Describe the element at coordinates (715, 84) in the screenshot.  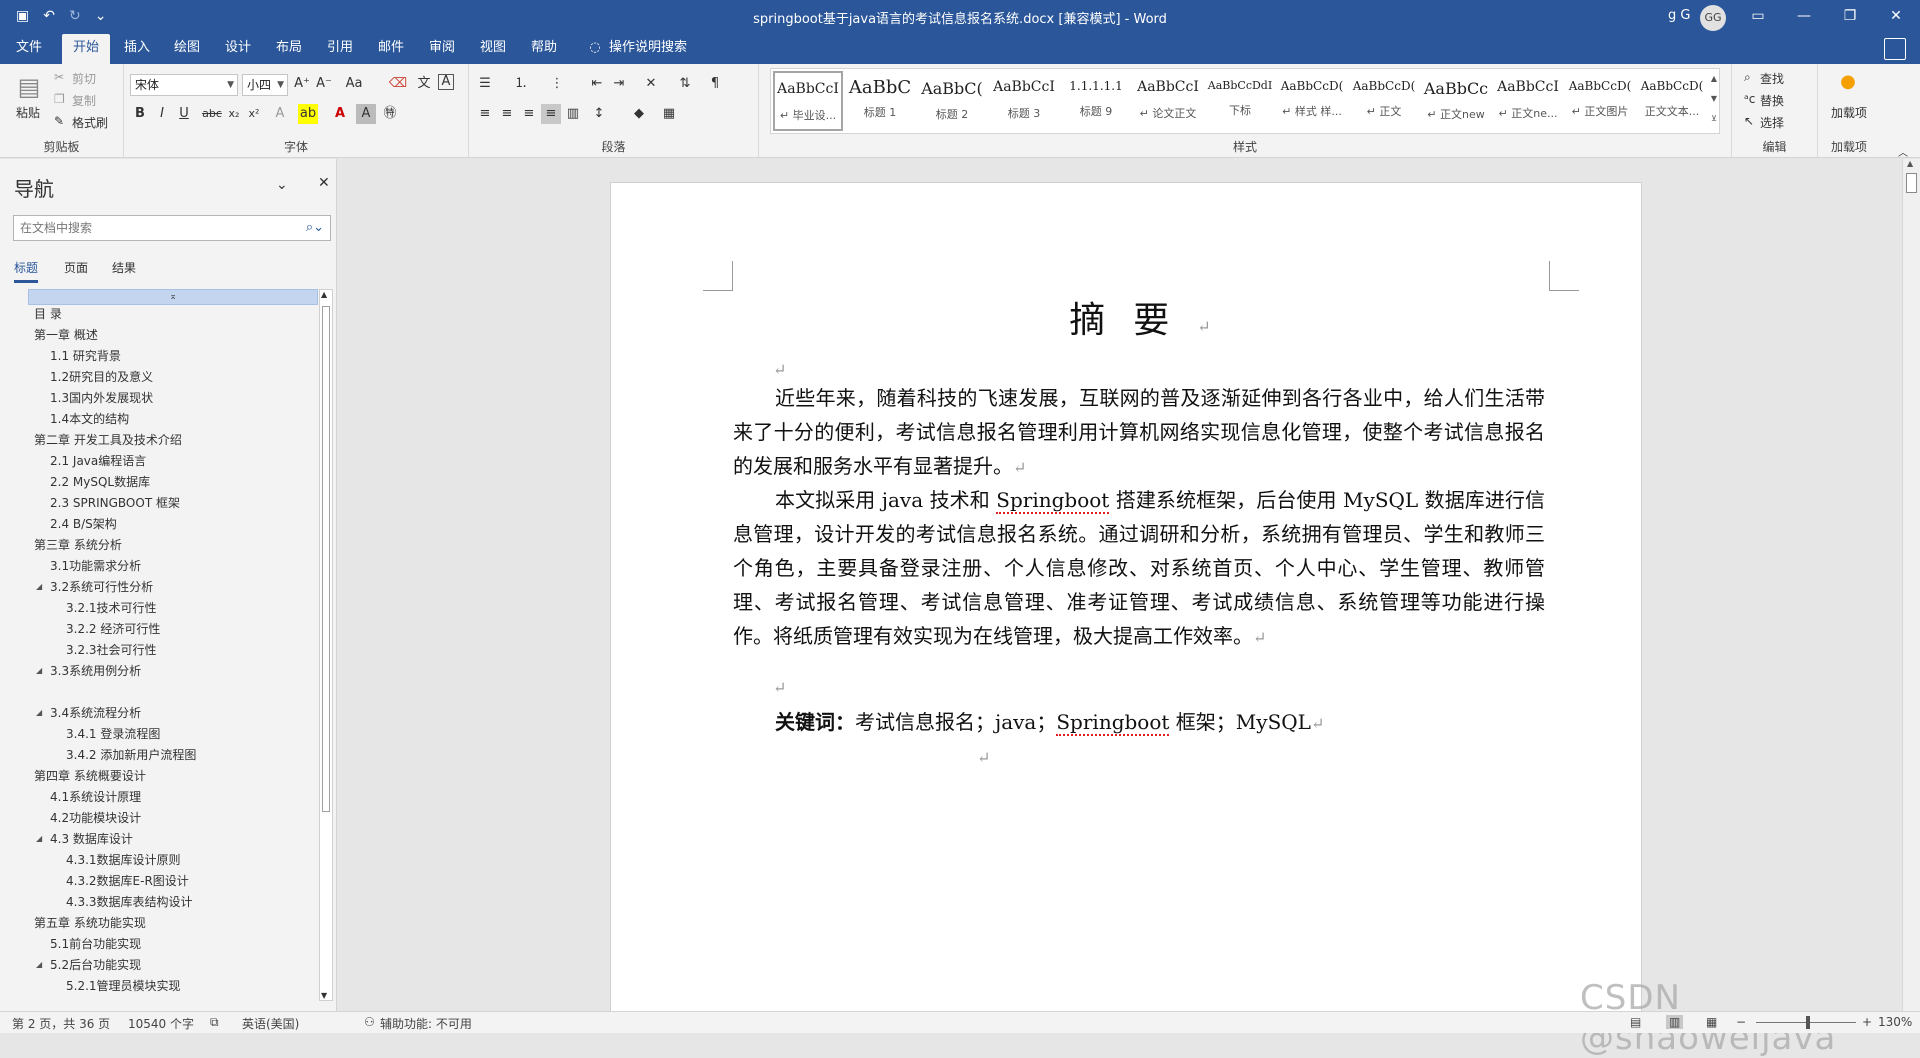
I see `show-marks-icon: ¶` at that location.